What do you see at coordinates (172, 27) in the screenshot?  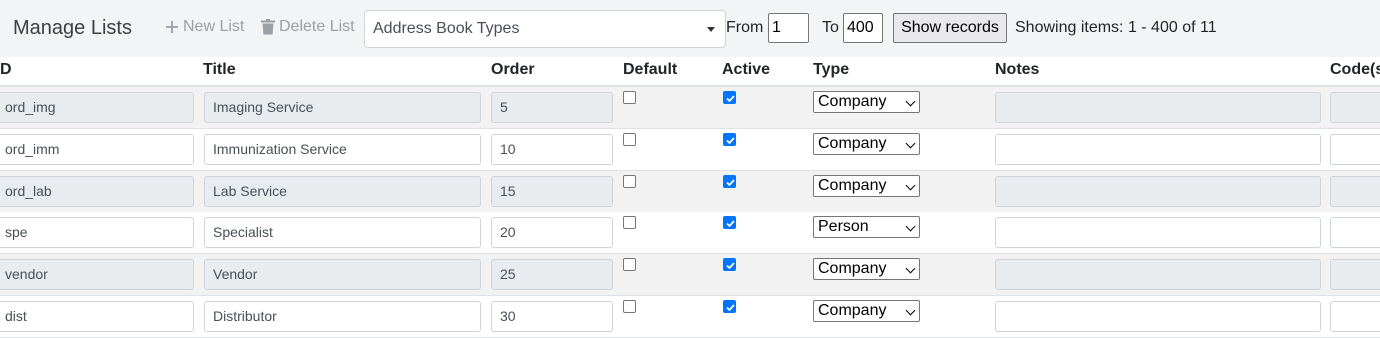 I see `plus-icon` at bounding box center [172, 27].